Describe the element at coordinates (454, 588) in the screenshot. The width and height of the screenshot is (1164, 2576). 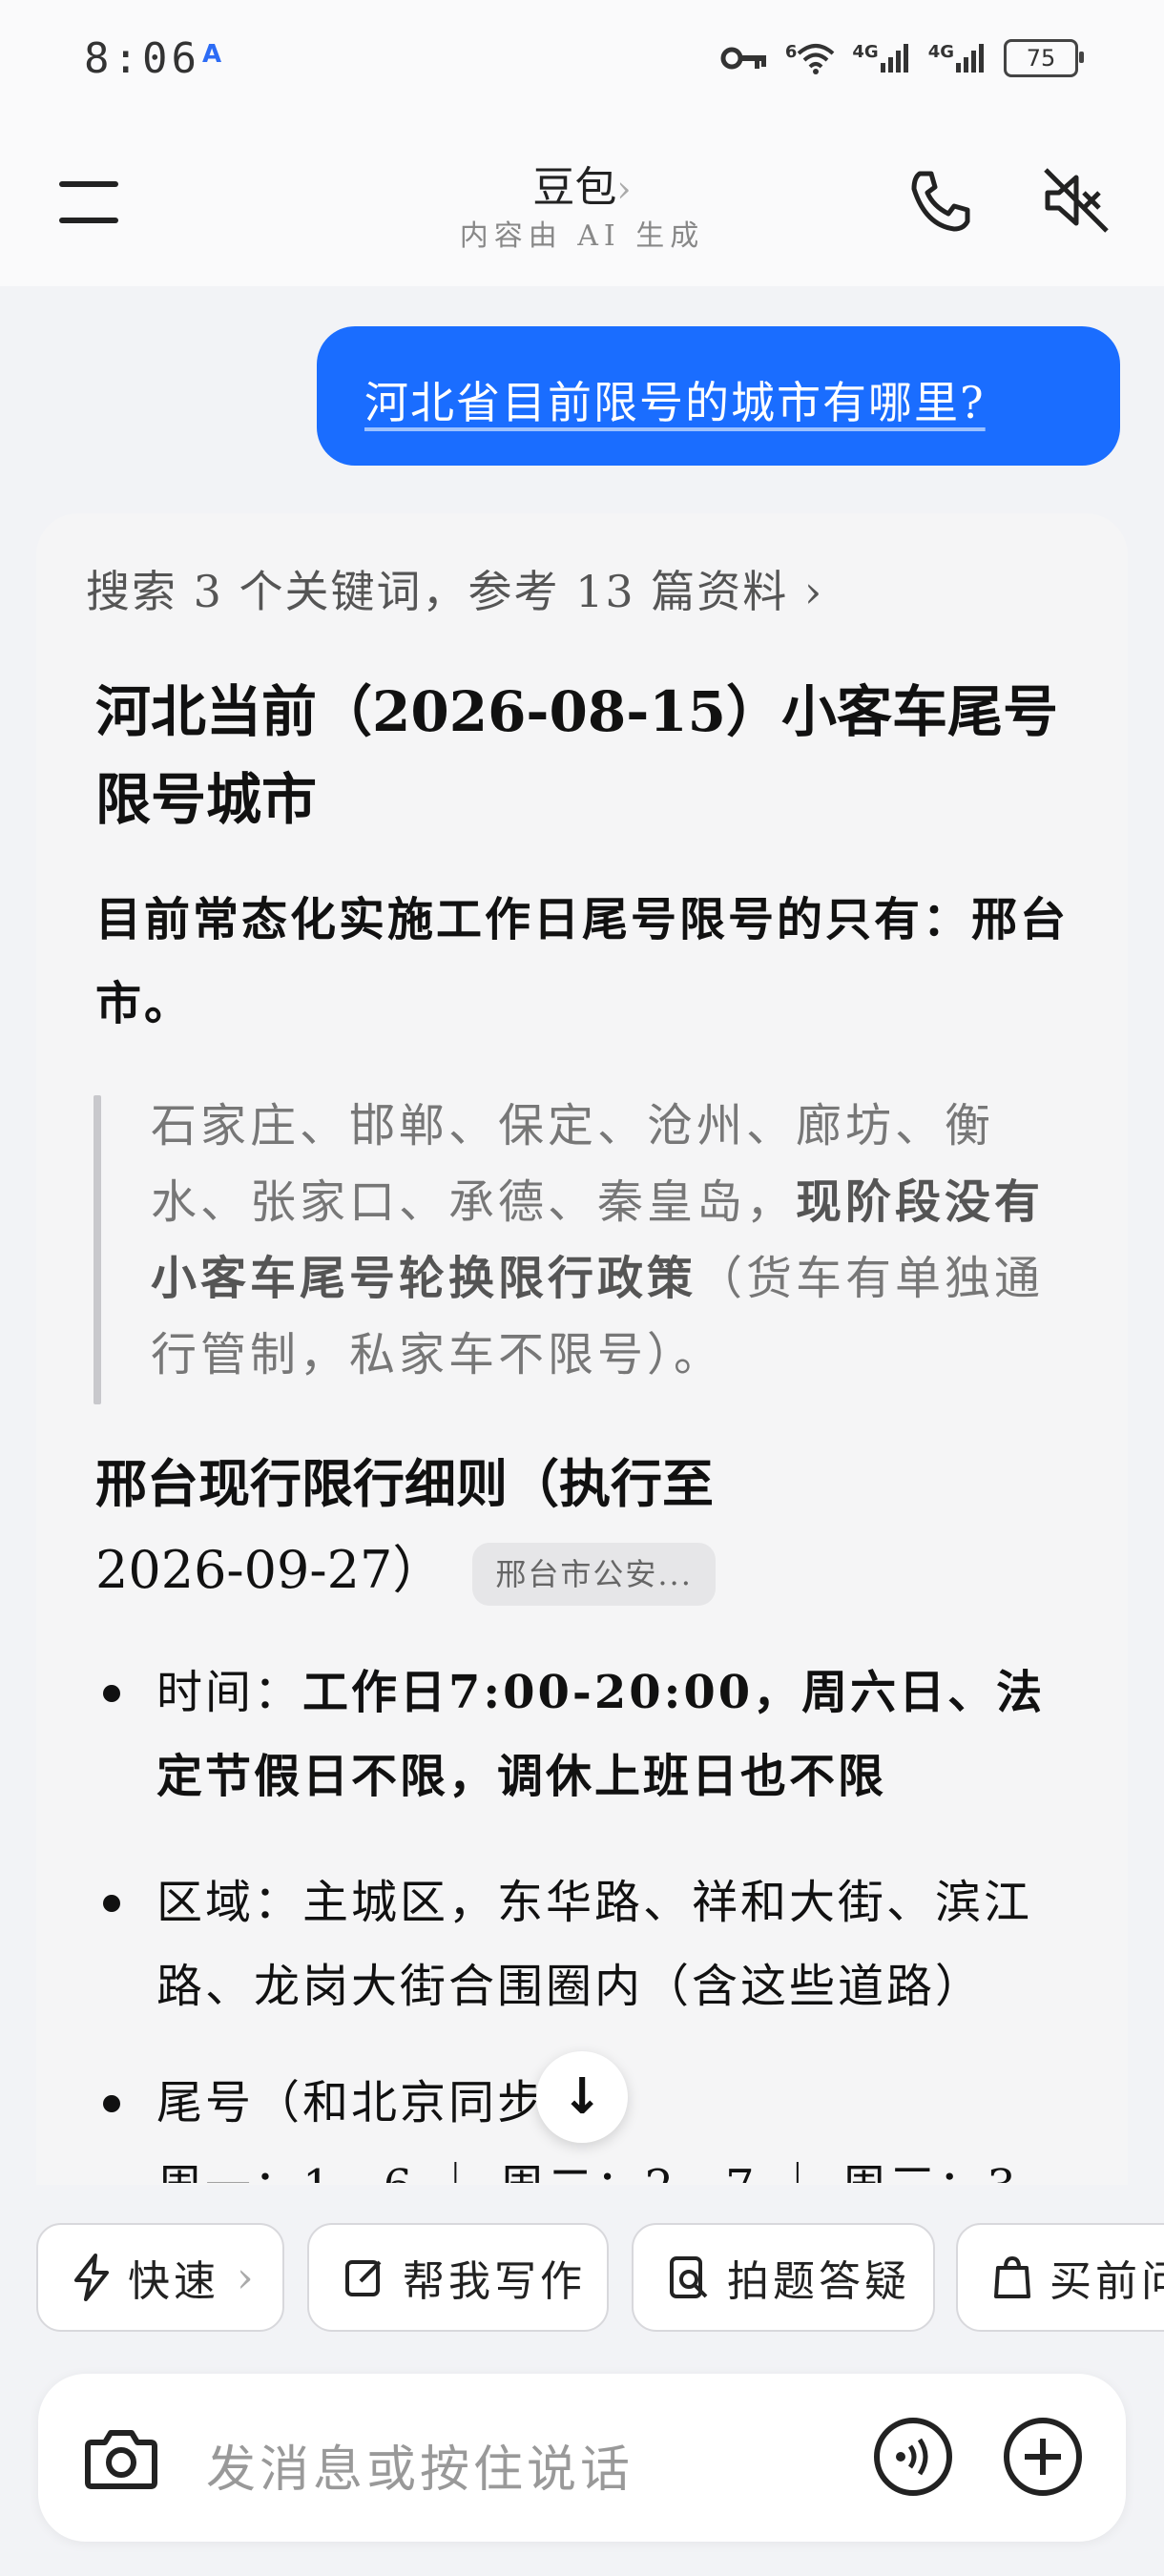
I see `search-summary-link: 搜索 3 个关键词，参考 13 篇资料 ›` at that location.